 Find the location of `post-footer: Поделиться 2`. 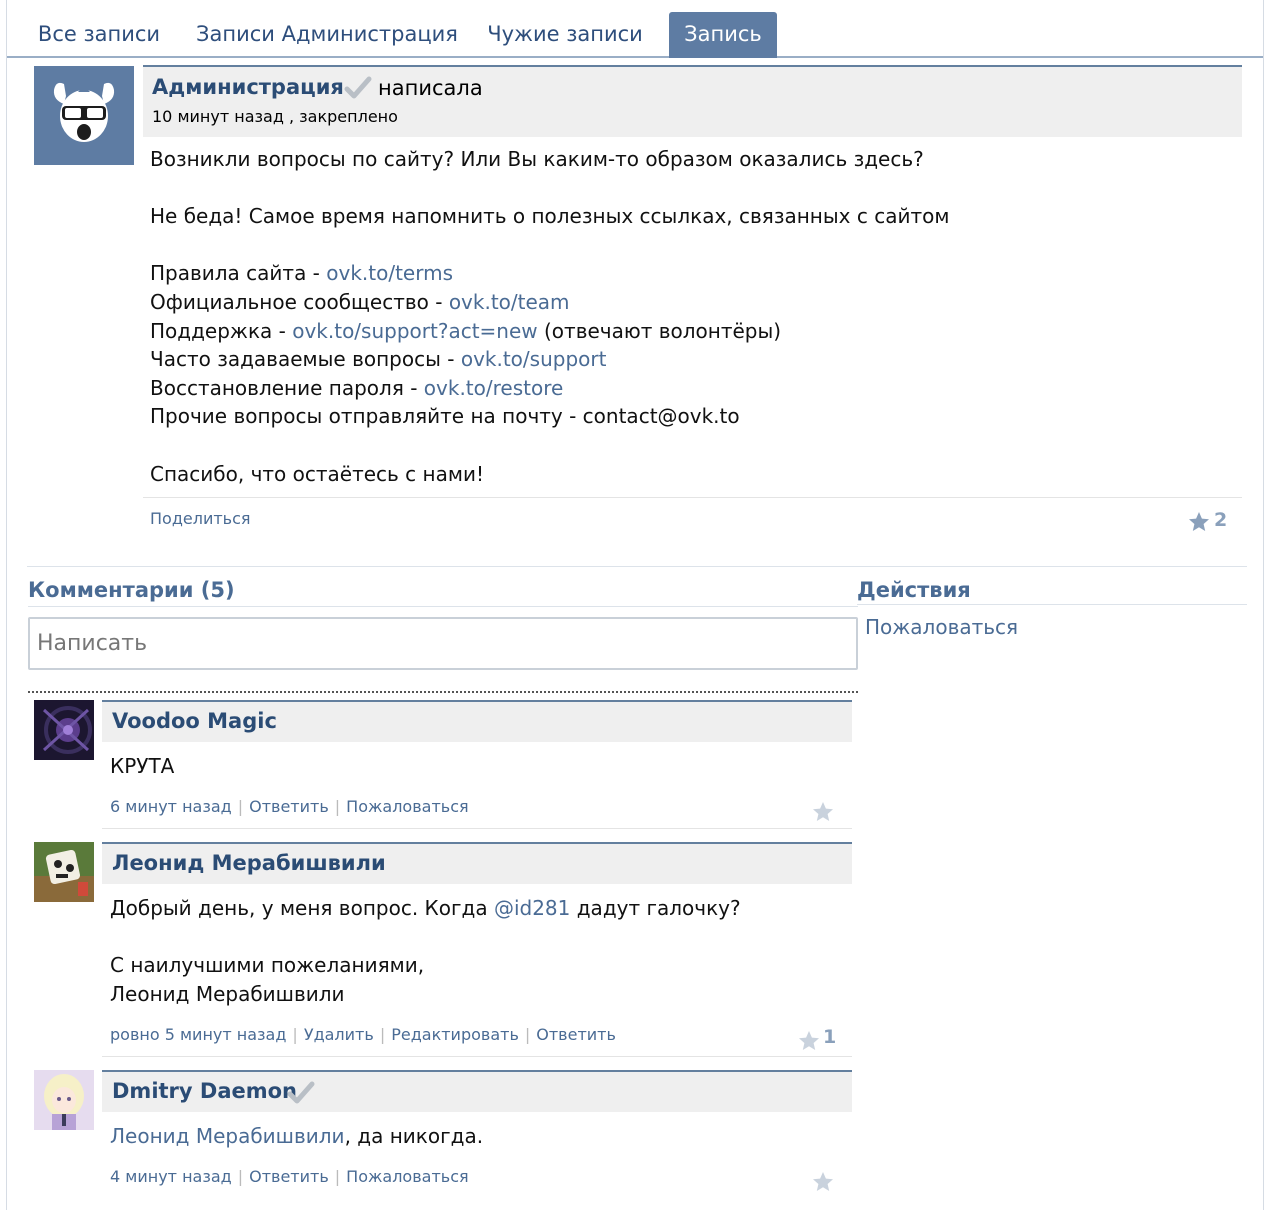

post-footer: Поделиться 2 is located at coordinates (692, 518).